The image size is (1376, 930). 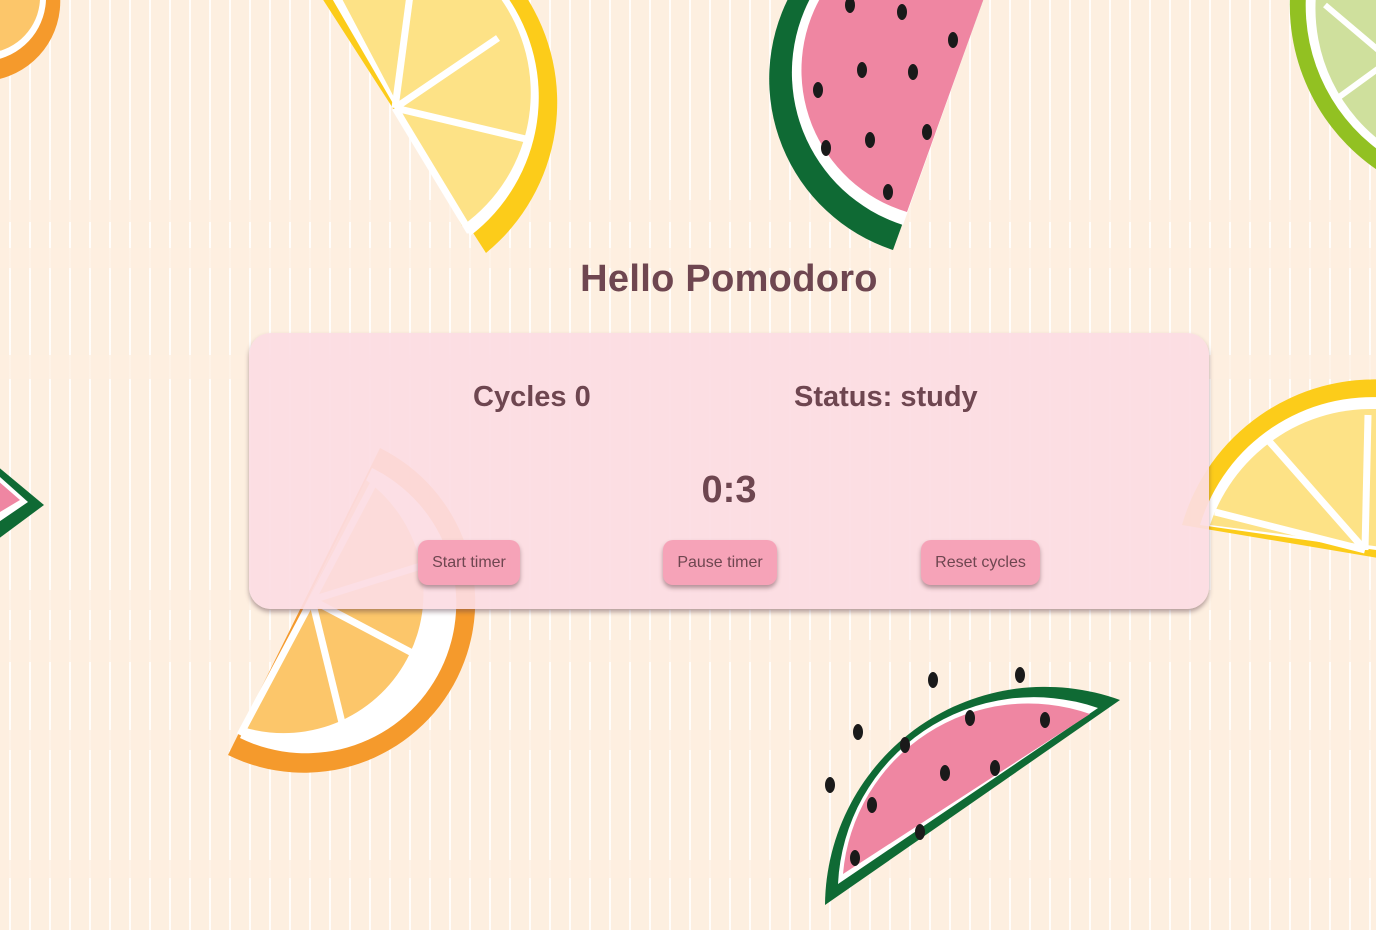 I want to click on status-label: Status: study, so click(x=886, y=397).